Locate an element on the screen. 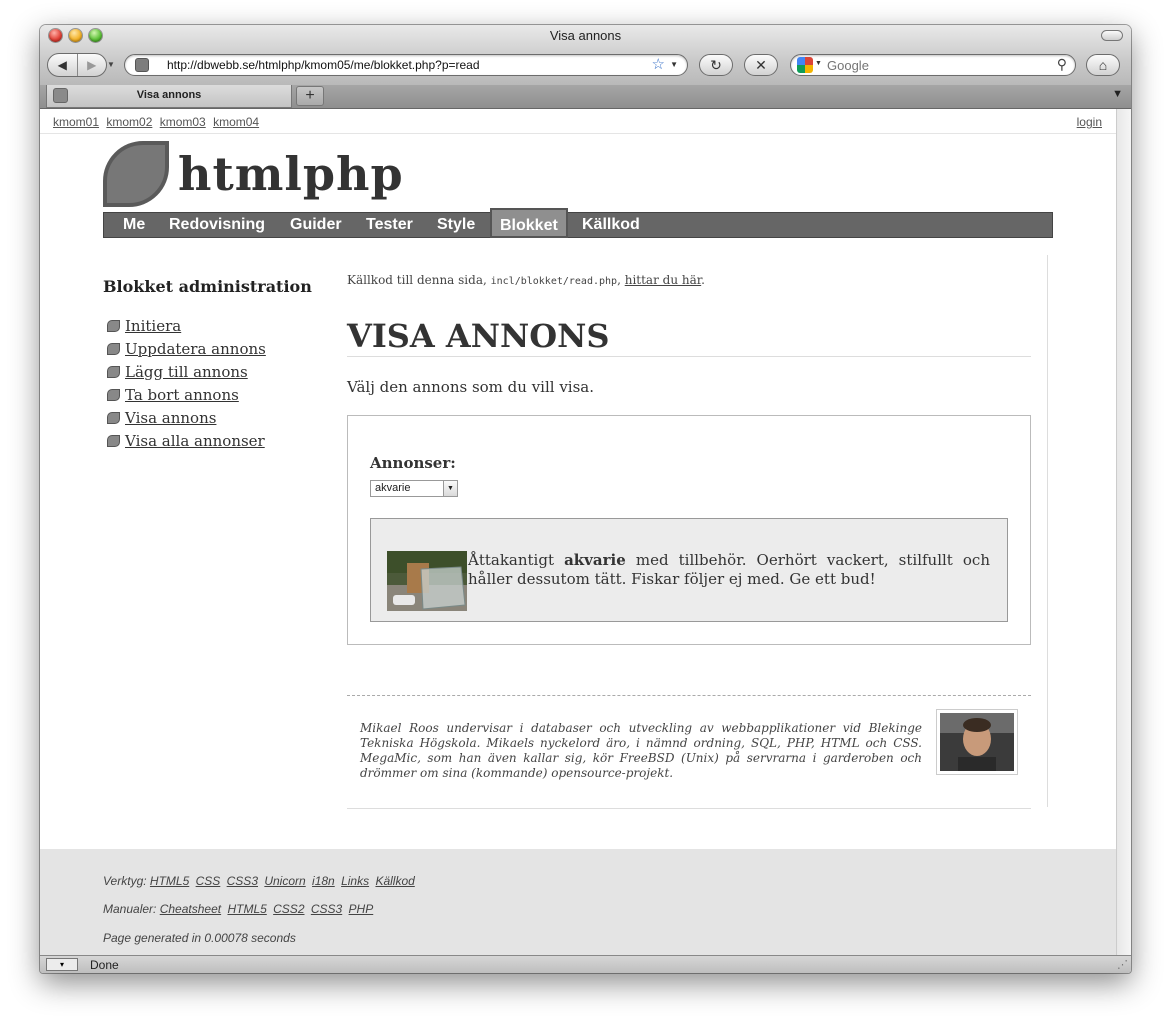 The height and width of the screenshot is (1028, 1171). nav-item-blokket: Blokket is located at coordinates (529, 223).